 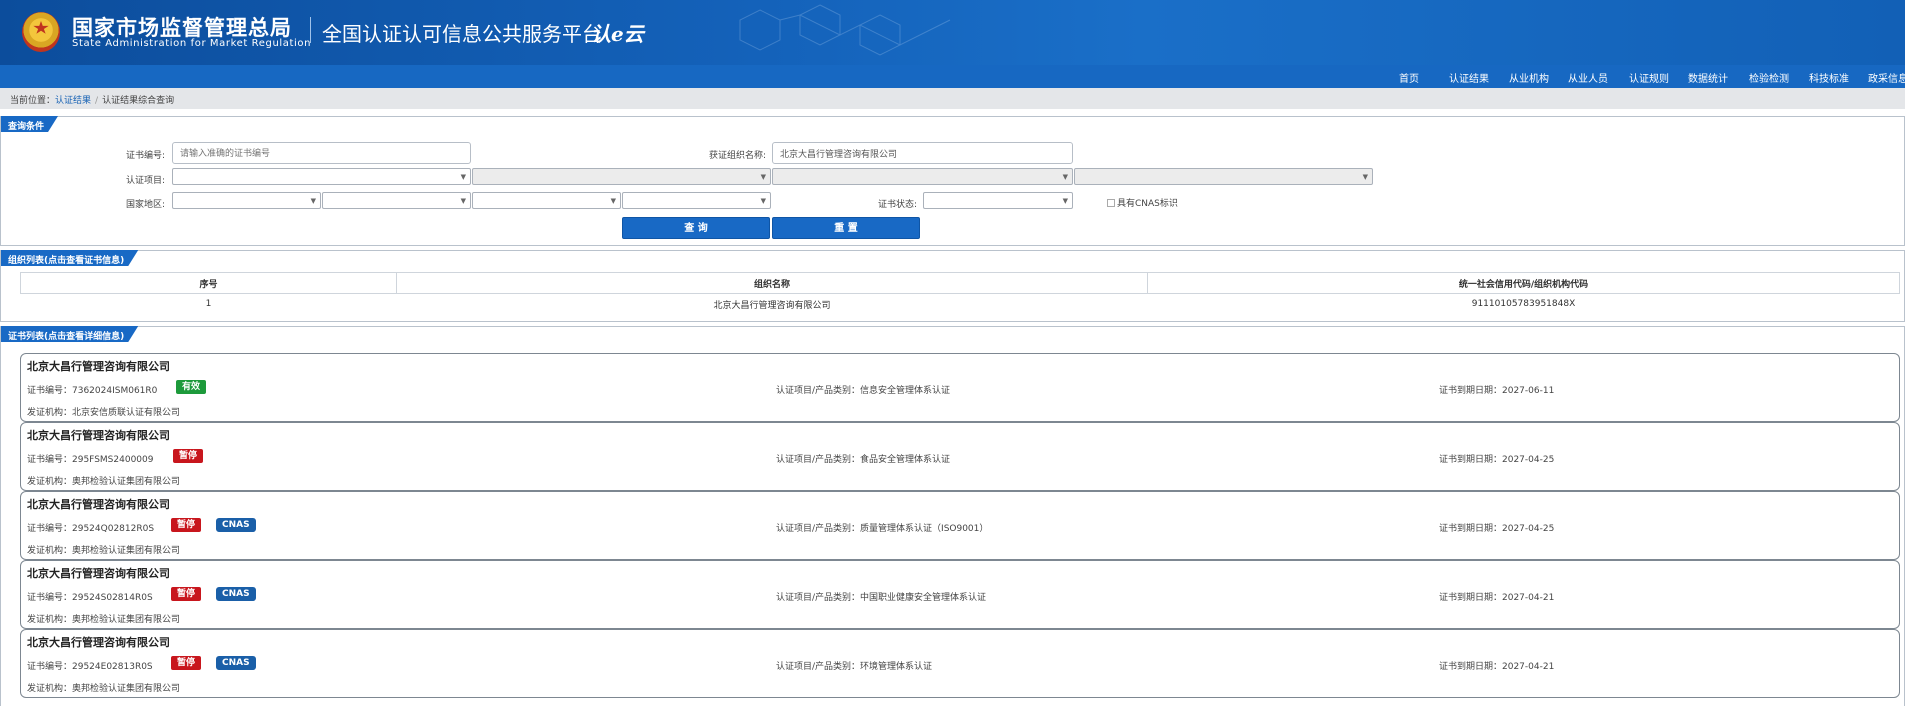 What do you see at coordinates (92, 391) in the screenshot?
I see `cert-number: 证书编号：7362024ISM061R0` at bounding box center [92, 391].